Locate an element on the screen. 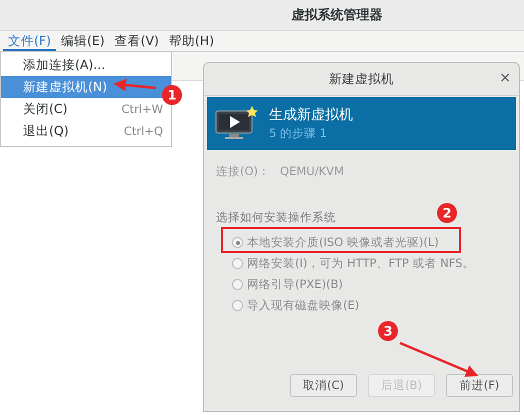 This screenshot has height=415, width=524. number-badge: 2 is located at coordinates (447, 213).